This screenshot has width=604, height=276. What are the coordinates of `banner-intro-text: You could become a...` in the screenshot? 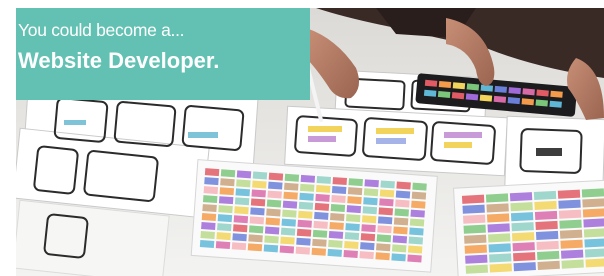 It's located at (101, 30).